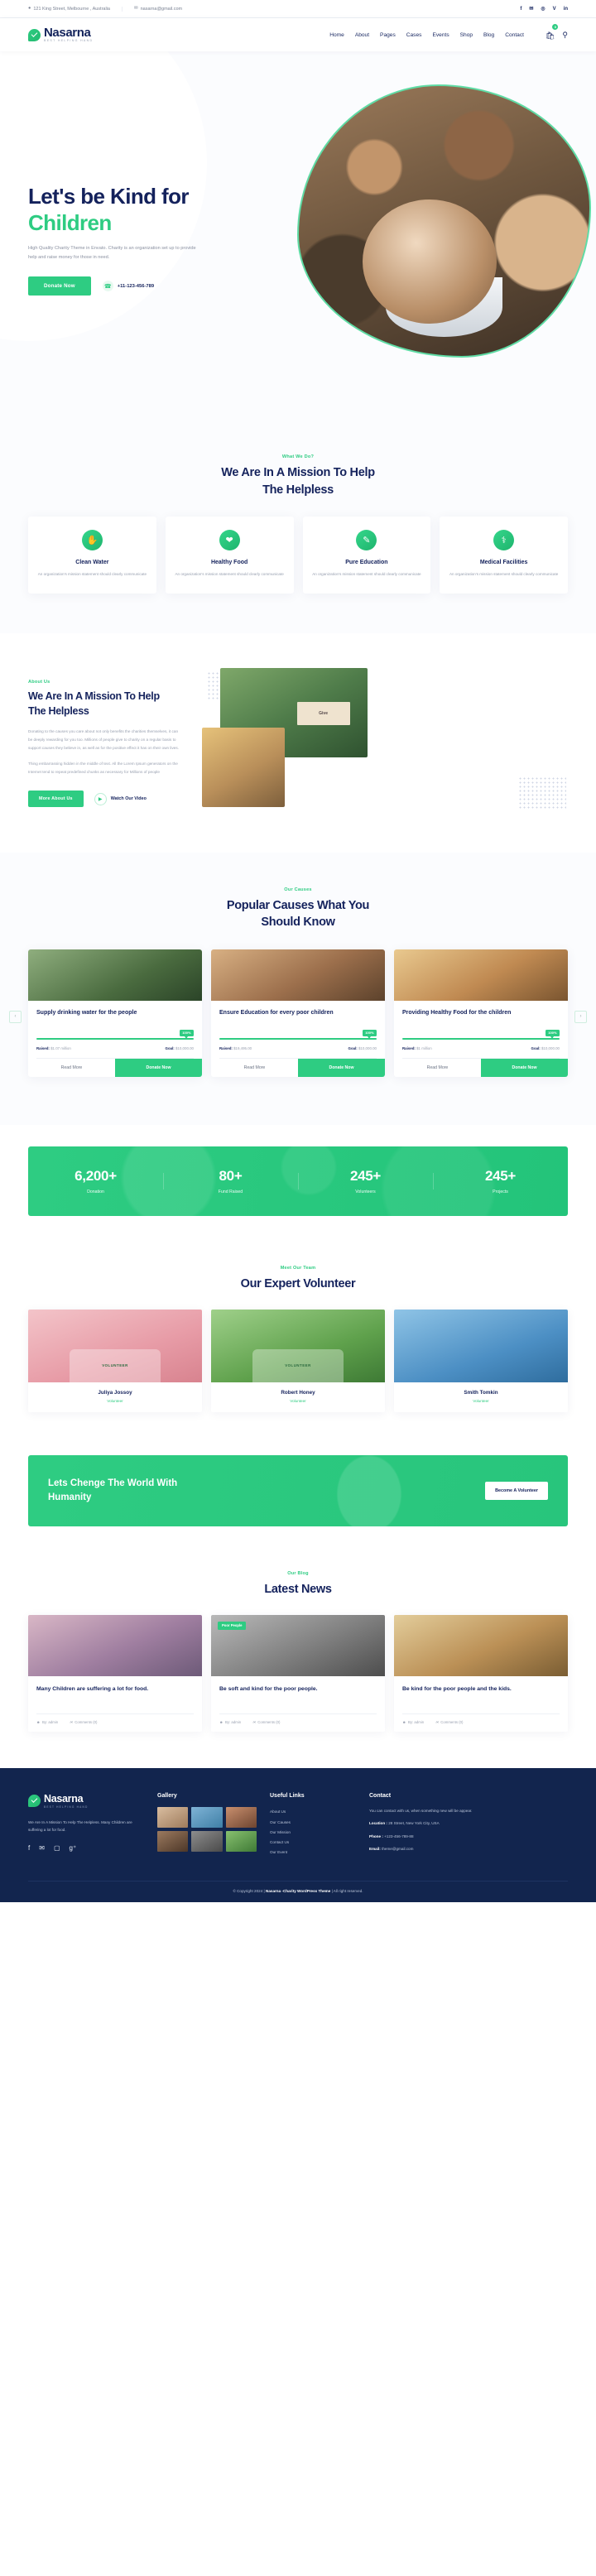  Describe the element at coordinates (543, 9) in the screenshot. I see `instagram-icon: ◎` at that location.